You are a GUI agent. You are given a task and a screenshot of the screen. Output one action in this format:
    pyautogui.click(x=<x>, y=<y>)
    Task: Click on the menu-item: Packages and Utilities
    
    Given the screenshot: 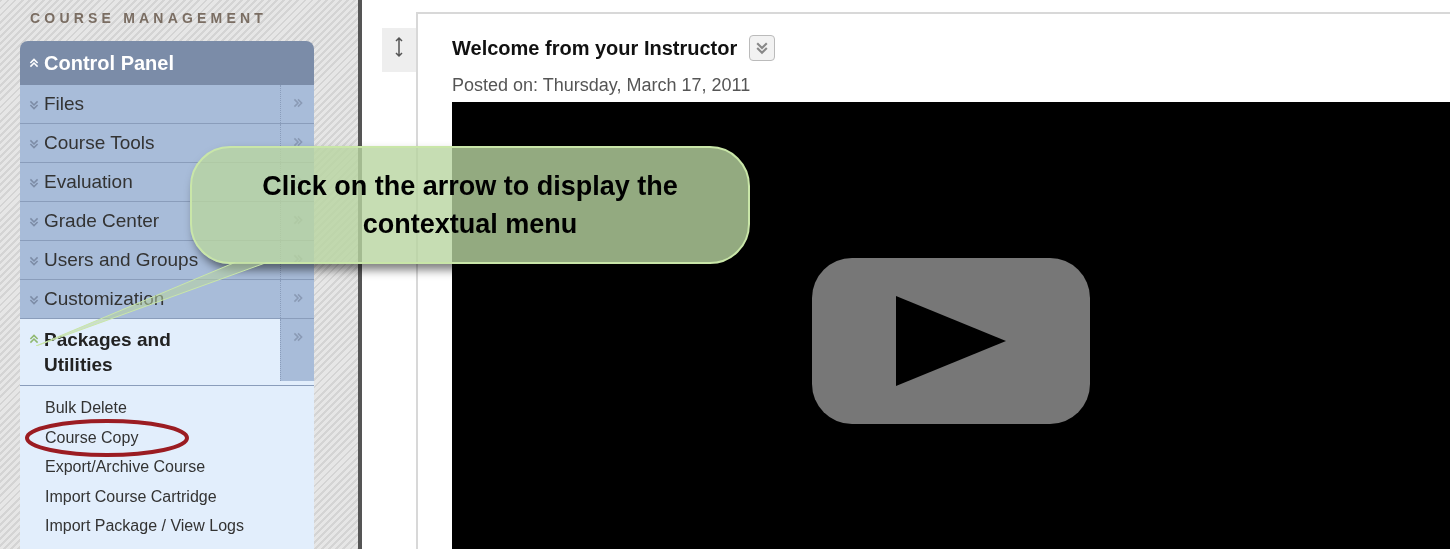 What is the action you would take?
    pyautogui.click(x=167, y=352)
    